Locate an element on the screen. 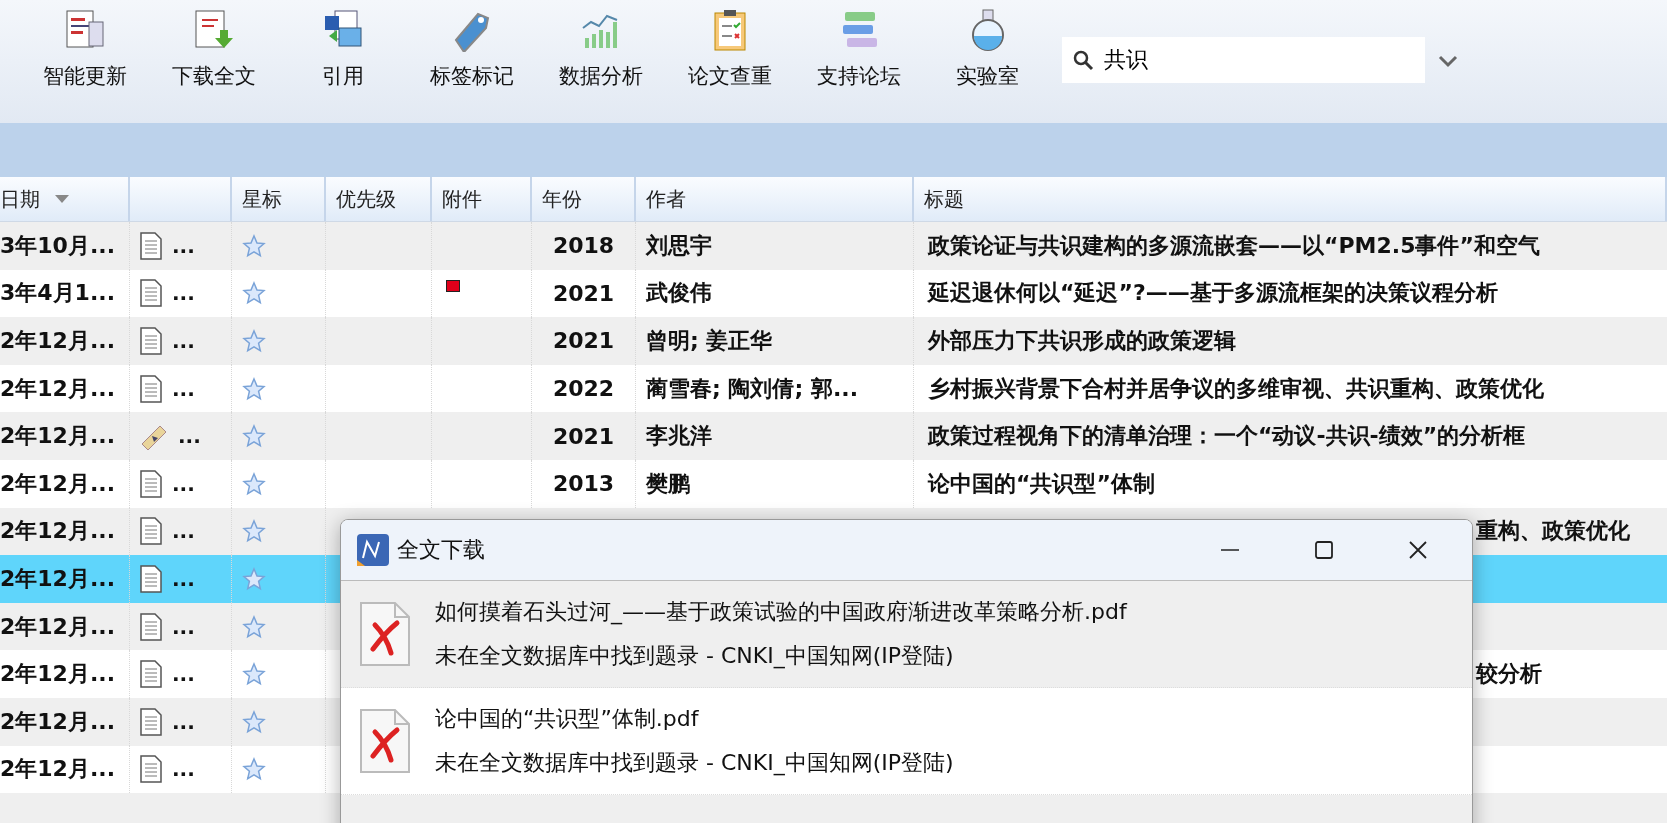  chevron-down-icon is located at coordinates (1448, 61).